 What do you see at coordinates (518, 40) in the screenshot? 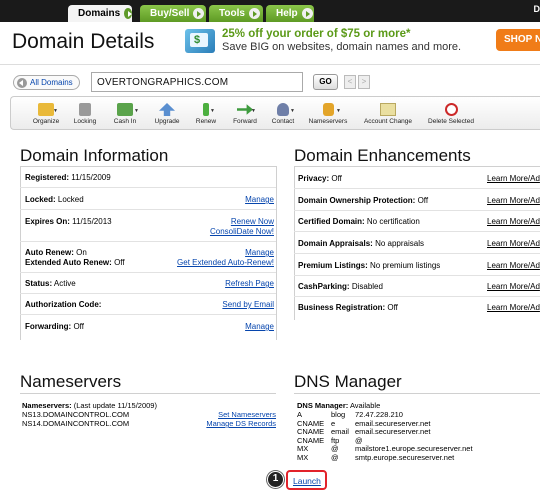
I see `shop-now-button: SHOP N` at bounding box center [518, 40].